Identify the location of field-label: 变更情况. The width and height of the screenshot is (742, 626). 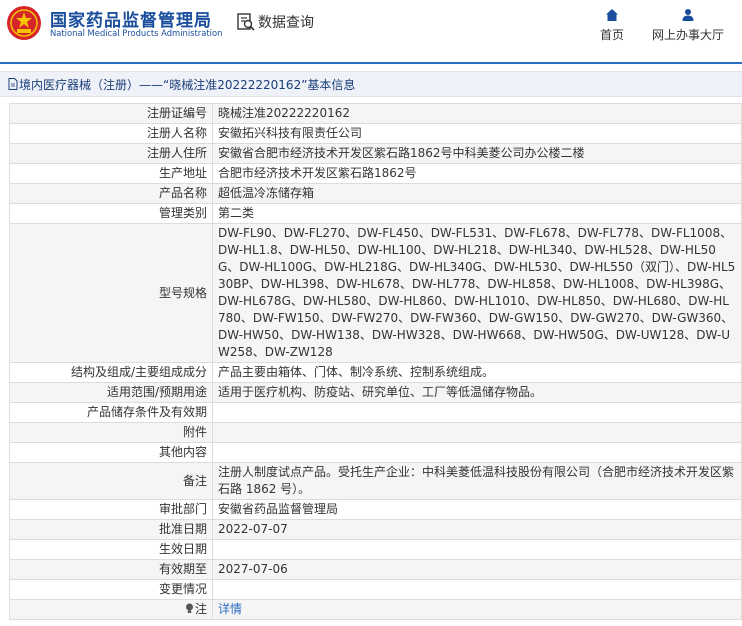
(111, 589).